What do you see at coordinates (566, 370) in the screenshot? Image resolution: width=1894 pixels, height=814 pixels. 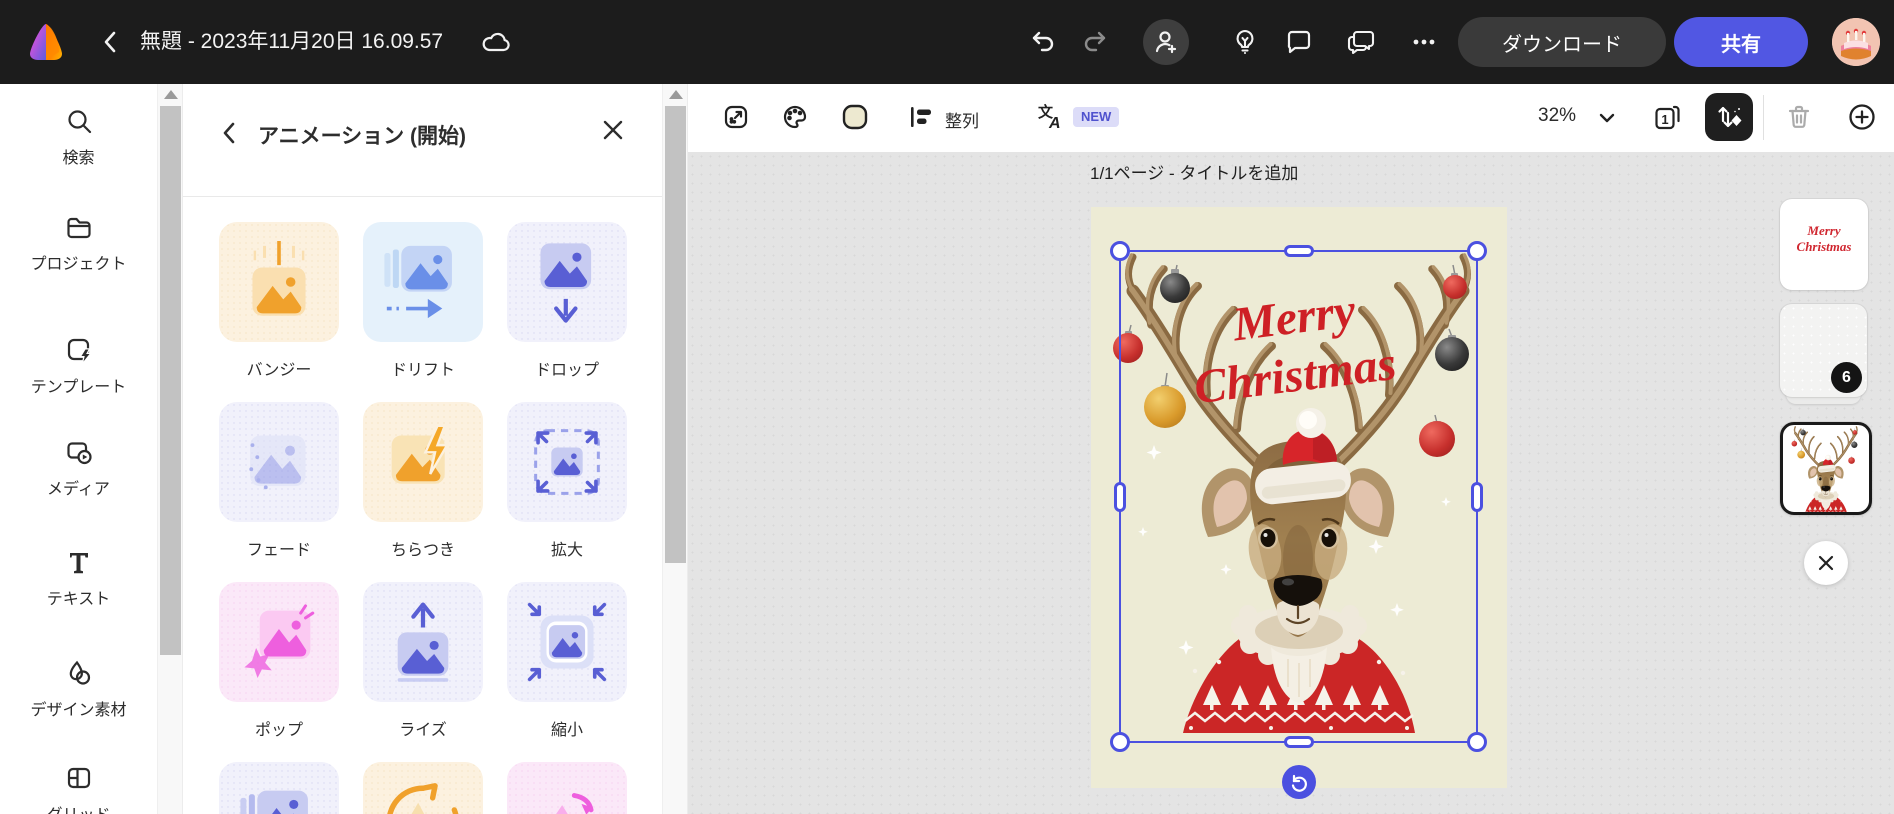 I see `tile-label: ドロップ` at bounding box center [566, 370].